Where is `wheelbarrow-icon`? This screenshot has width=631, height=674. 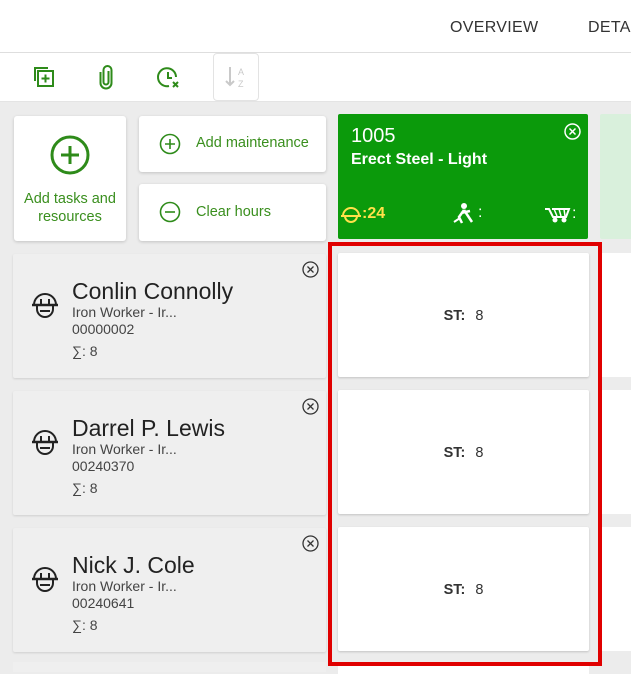 wheelbarrow-icon is located at coordinates (558, 215).